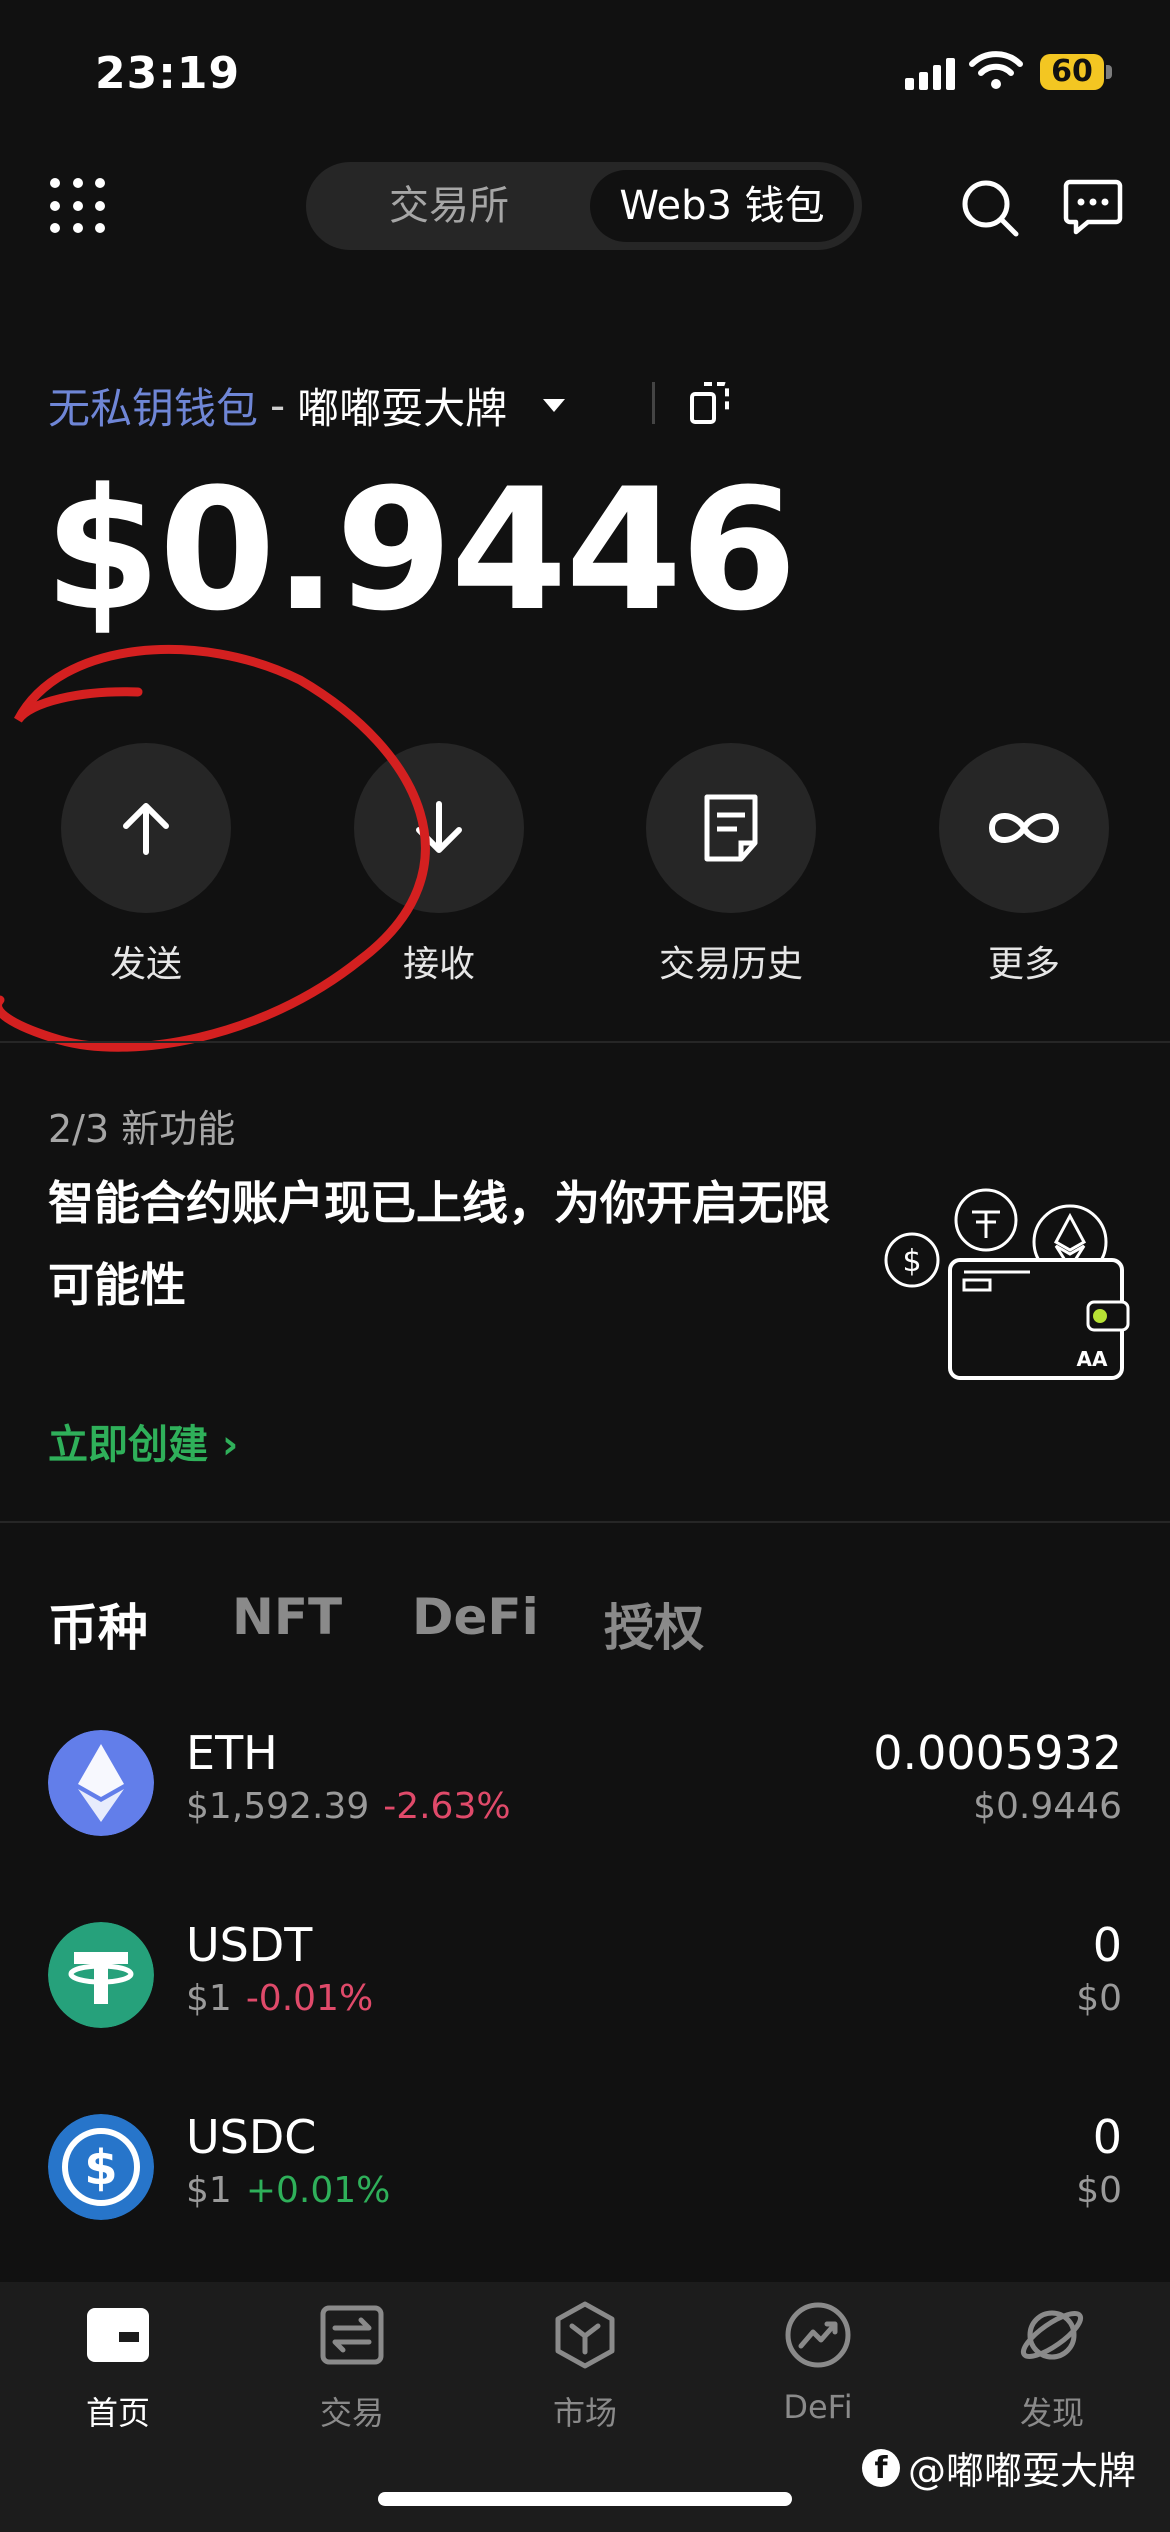 The image size is (1170, 2532). I want to click on planet-icon, so click(1052, 2335).